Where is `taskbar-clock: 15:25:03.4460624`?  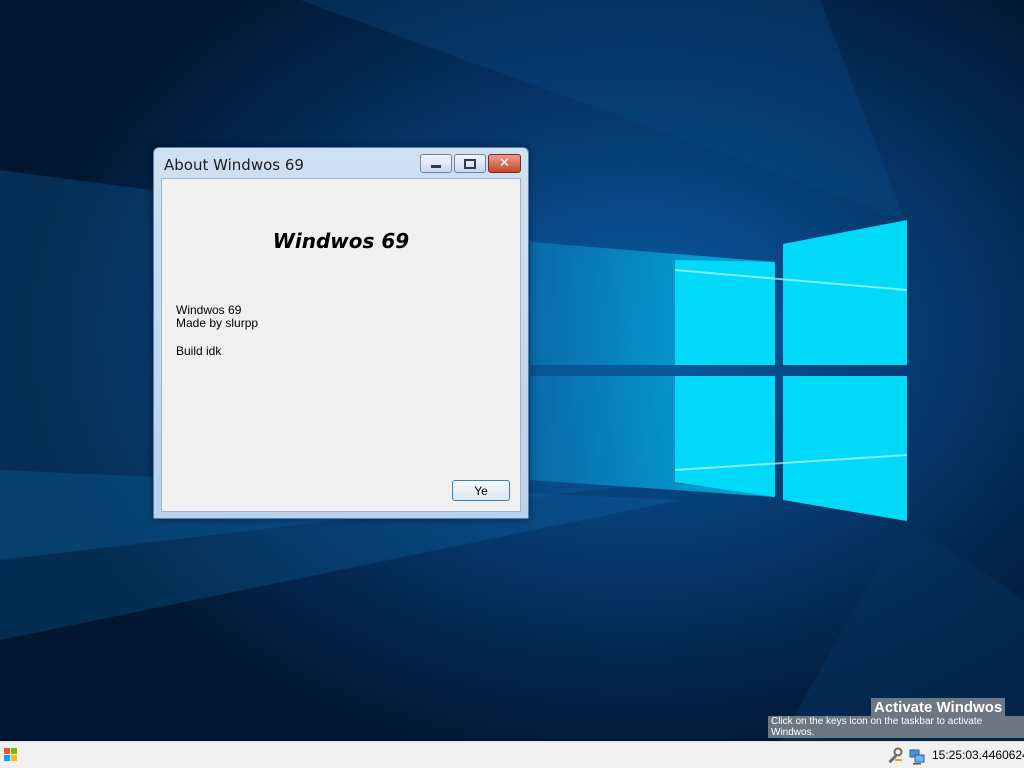
taskbar-clock: 15:25:03.4460624 is located at coordinates (978, 755).